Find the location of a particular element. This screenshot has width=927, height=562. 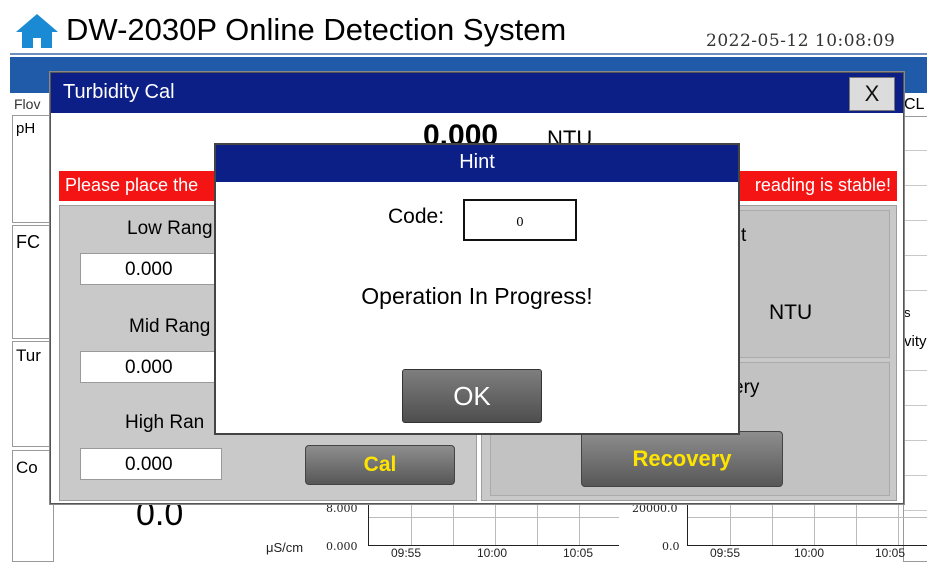

cl-label: CL is located at coordinates (914, 104).